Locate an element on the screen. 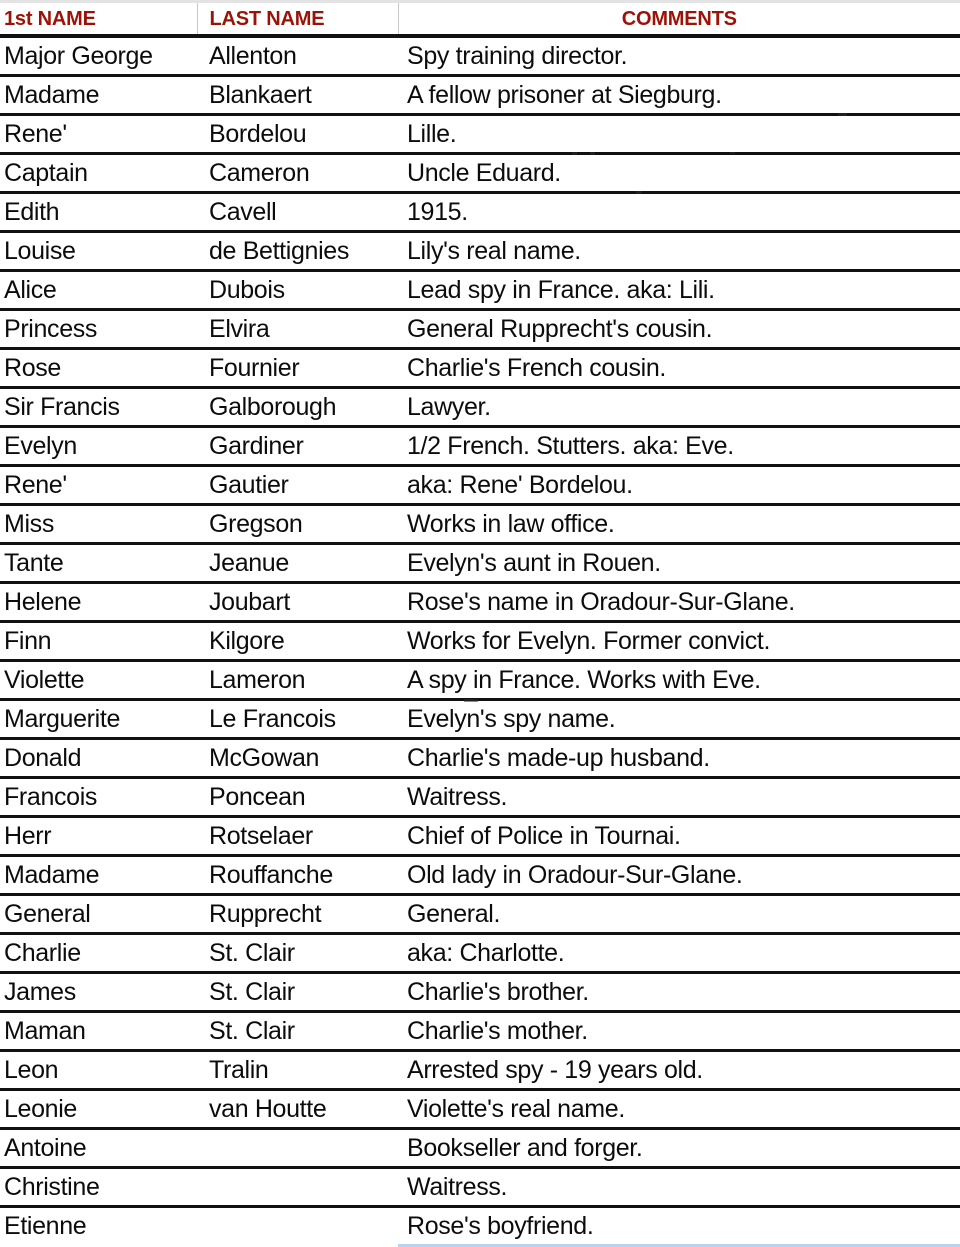  table-row: Leon Tralin Arrested spy - 19 years old. is located at coordinates (480, 1070).